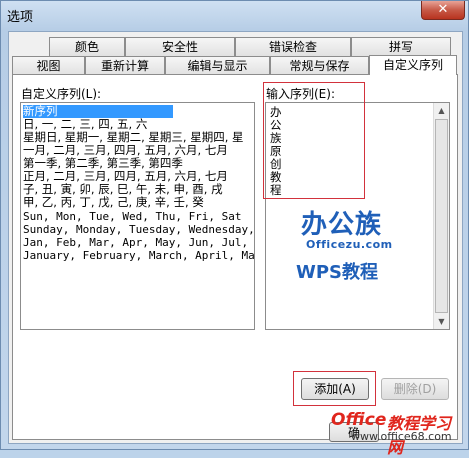 Image resolution: width=469 pixels, height=458 pixels. I want to click on list-item: 甲, 乙, 丙, 丁, 戊, 己, 庚, 辛, 壬, 癸, so click(113, 202).